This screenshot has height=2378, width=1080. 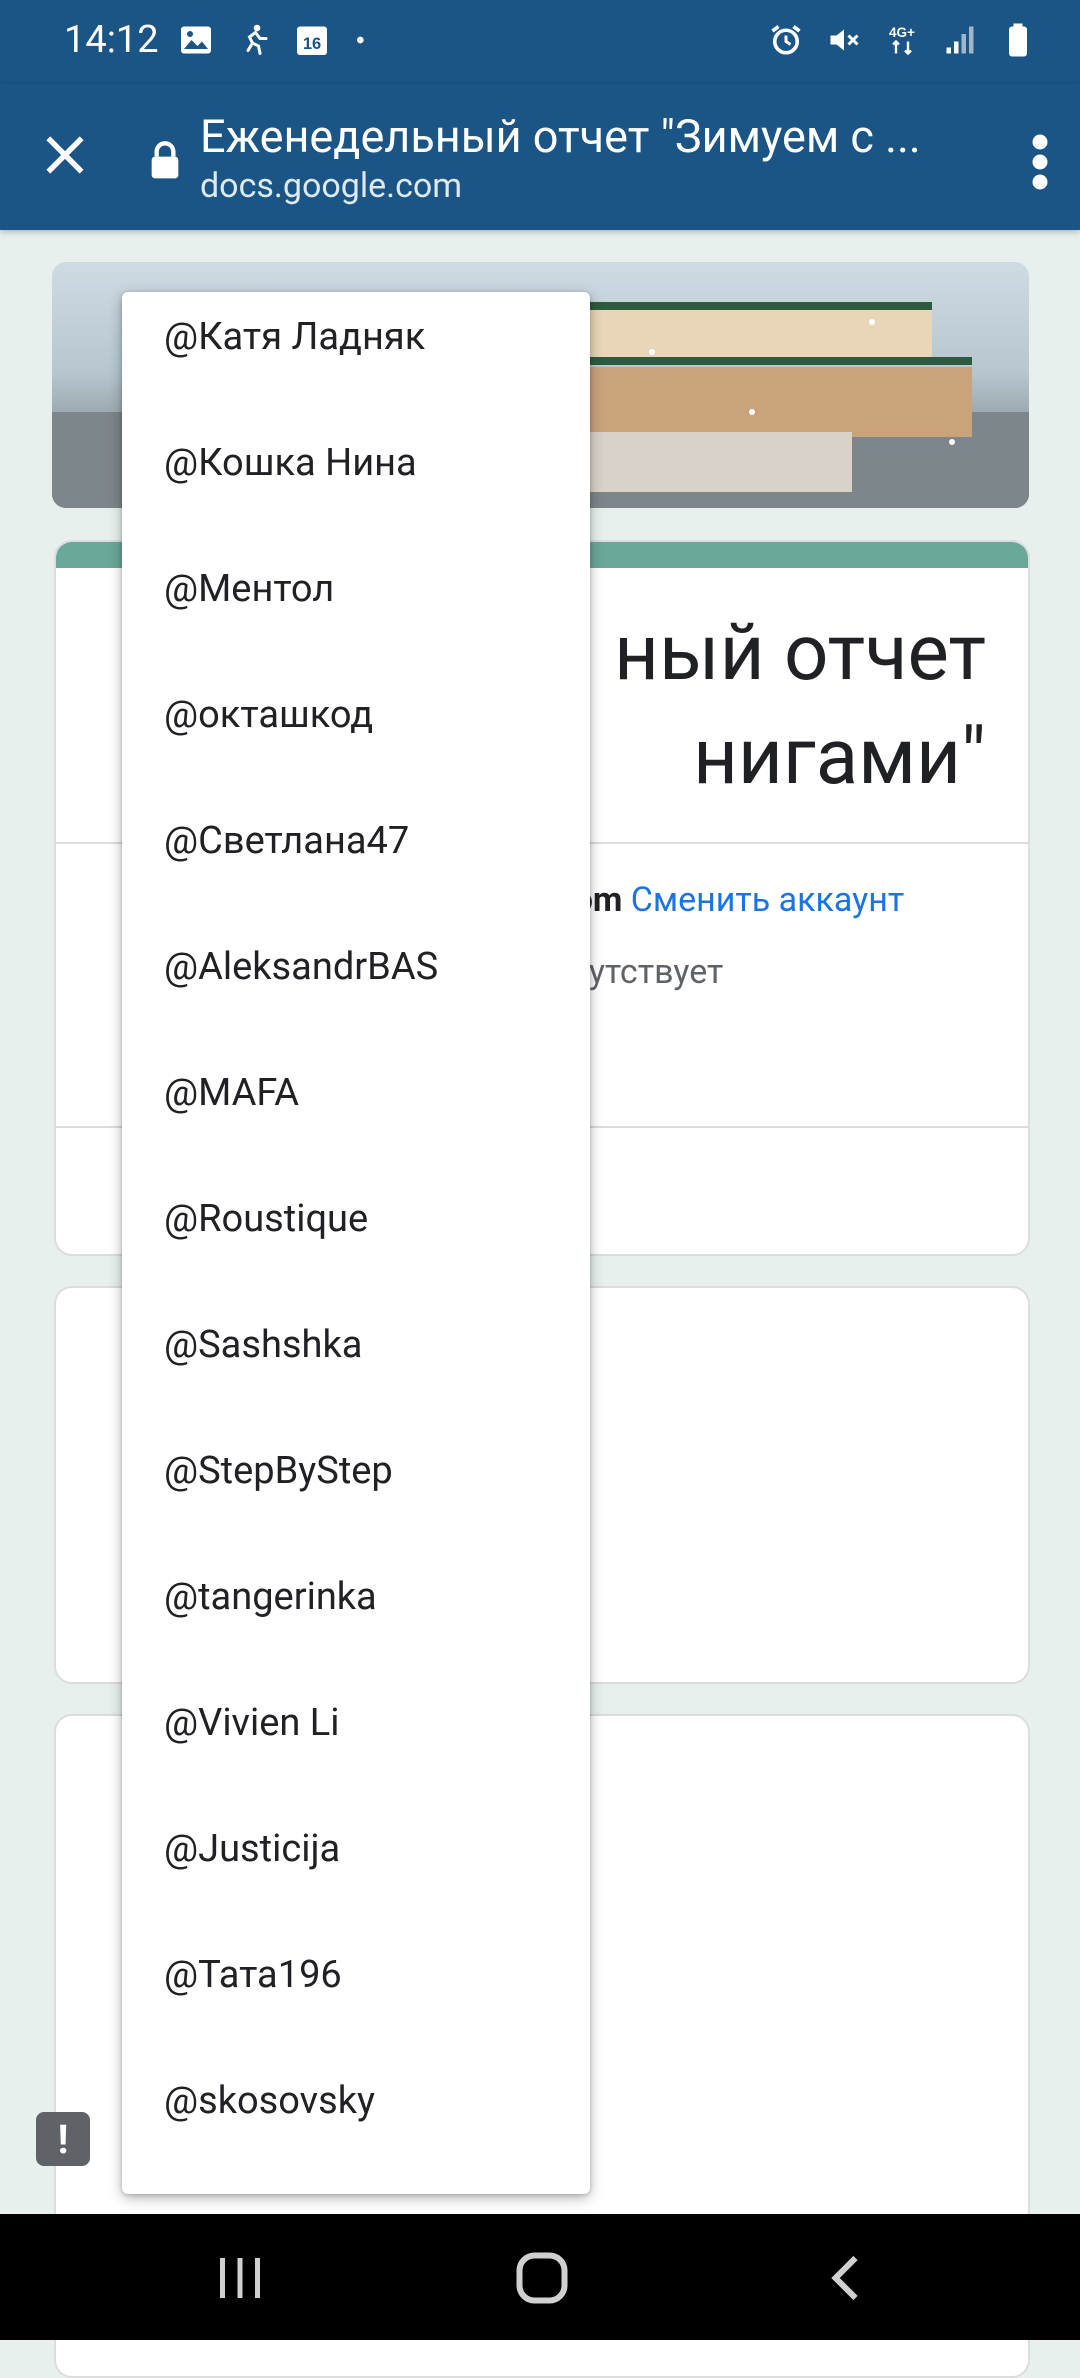 What do you see at coordinates (356, 337) in the screenshot?
I see `dropdown-option: @Катя Ладняк` at bounding box center [356, 337].